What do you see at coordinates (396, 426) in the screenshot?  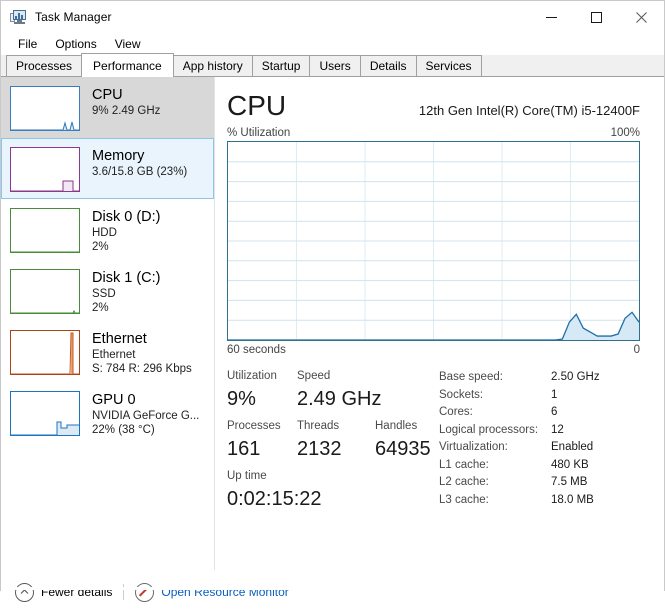 I see `handles-label: Handles` at bounding box center [396, 426].